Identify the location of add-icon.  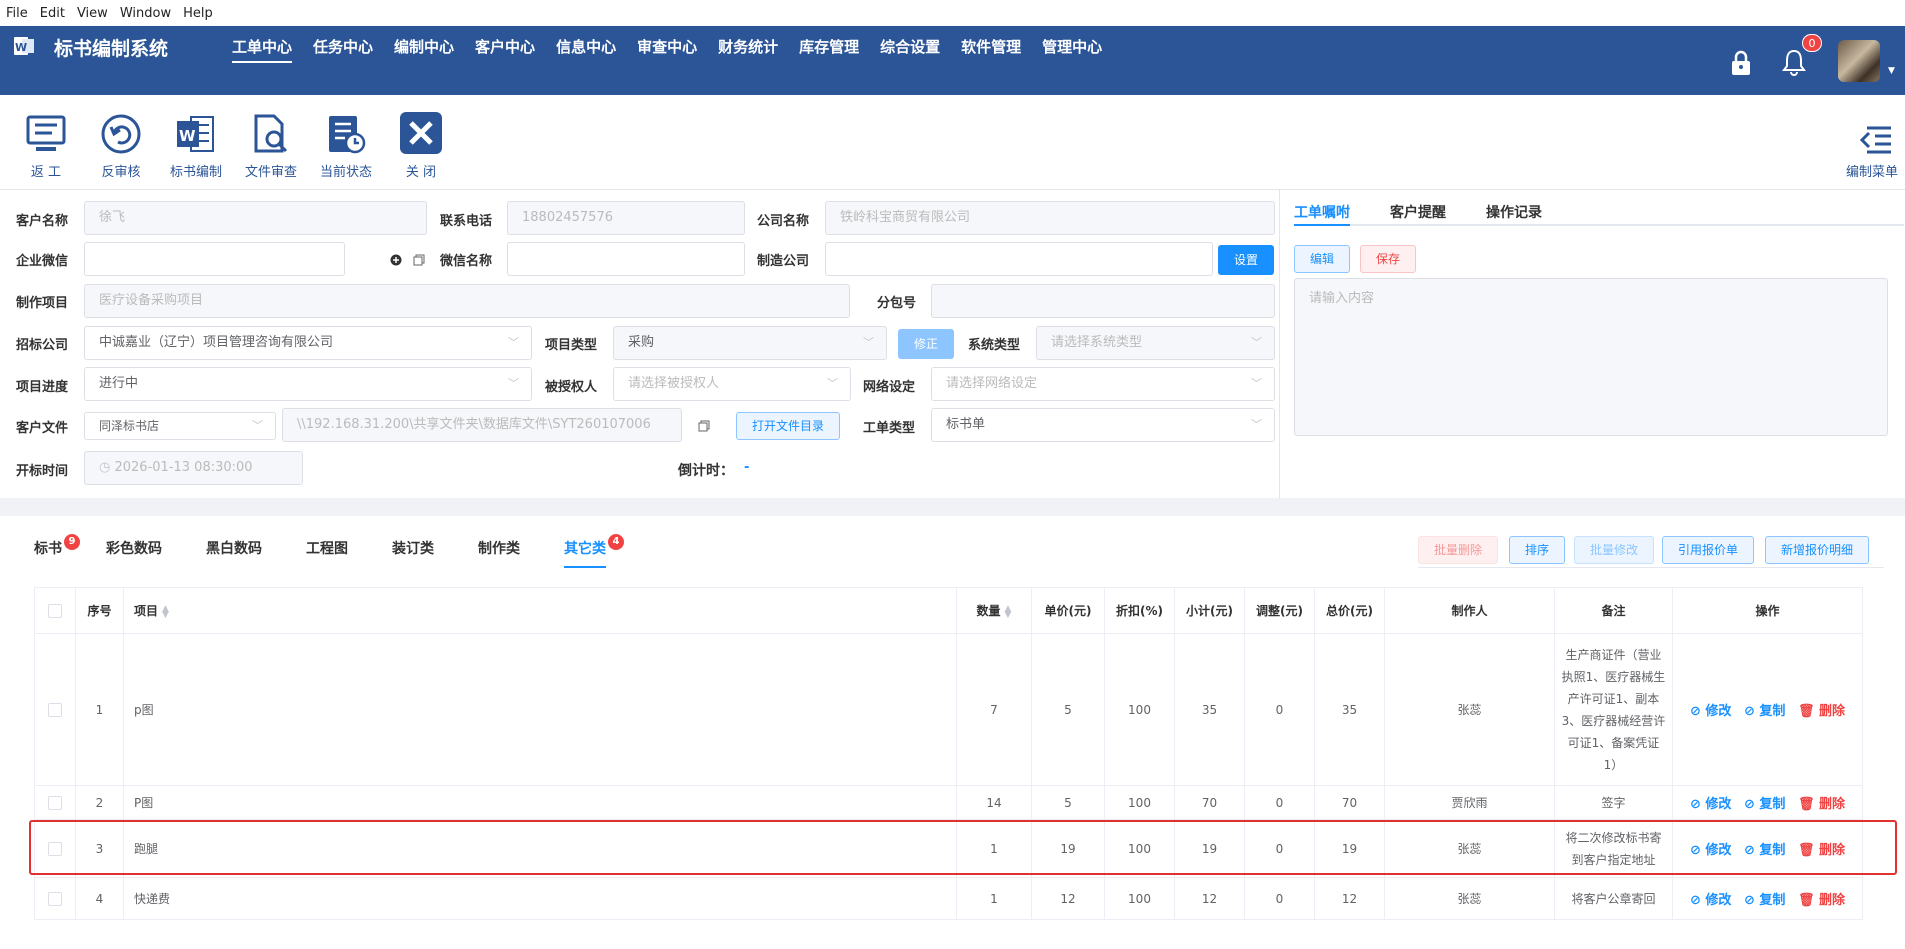
(396, 260).